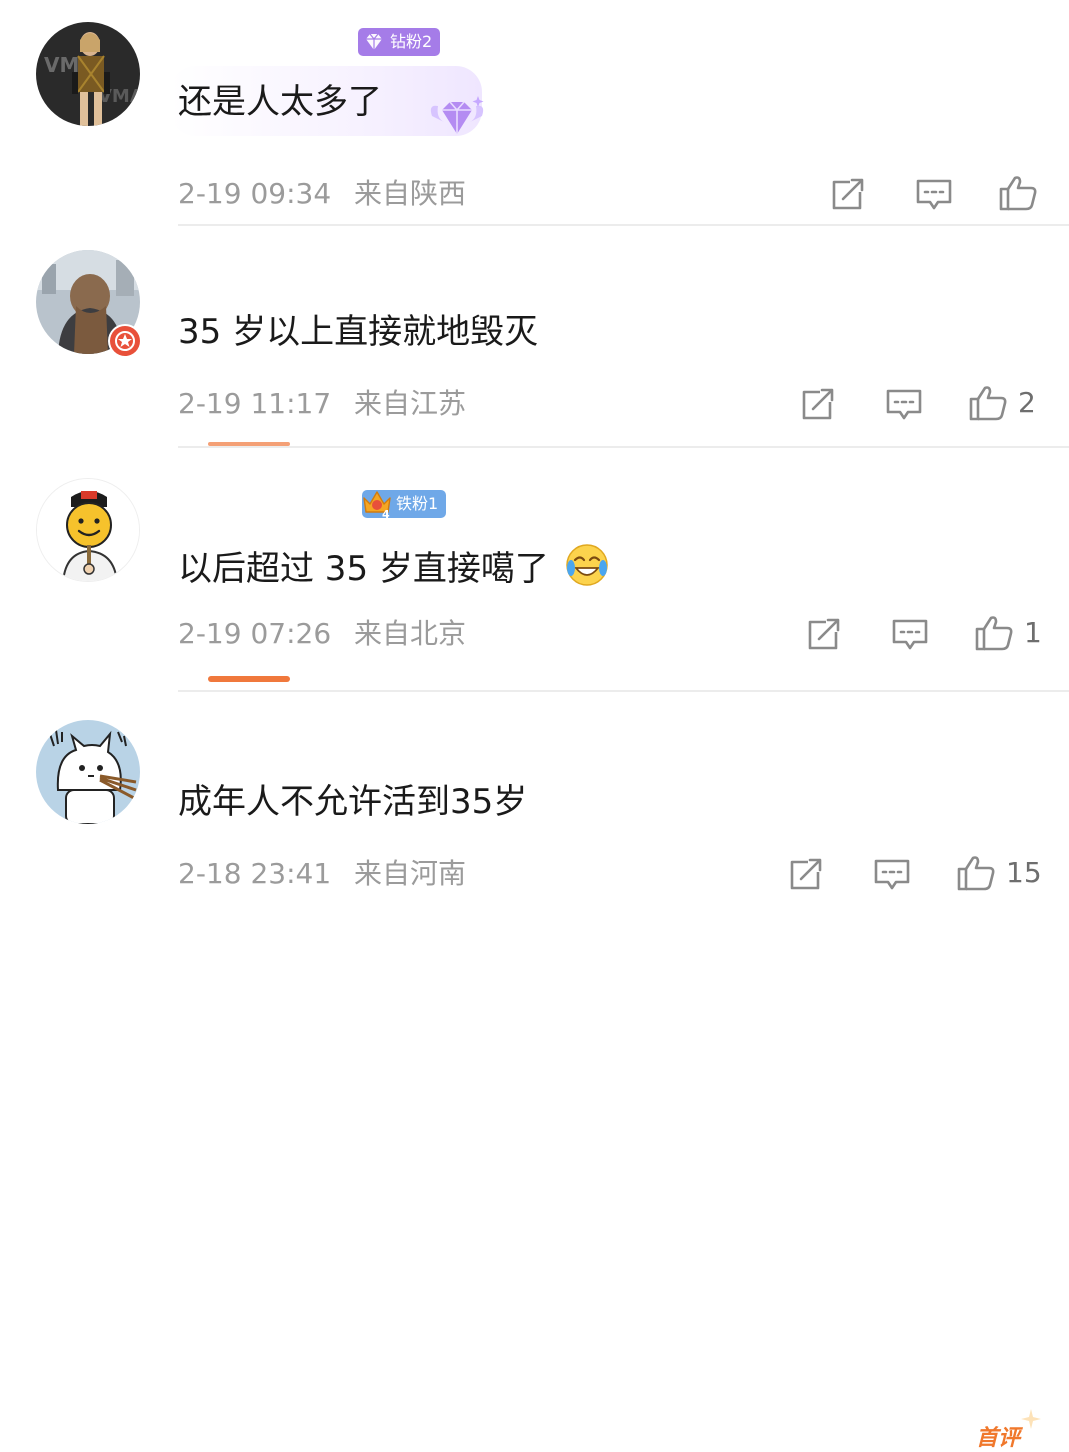 The height and width of the screenshot is (1452, 1069). Describe the element at coordinates (363, 569) in the screenshot. I see `comment-text-content: 以后超过 35 岁直接噶了` at that location.